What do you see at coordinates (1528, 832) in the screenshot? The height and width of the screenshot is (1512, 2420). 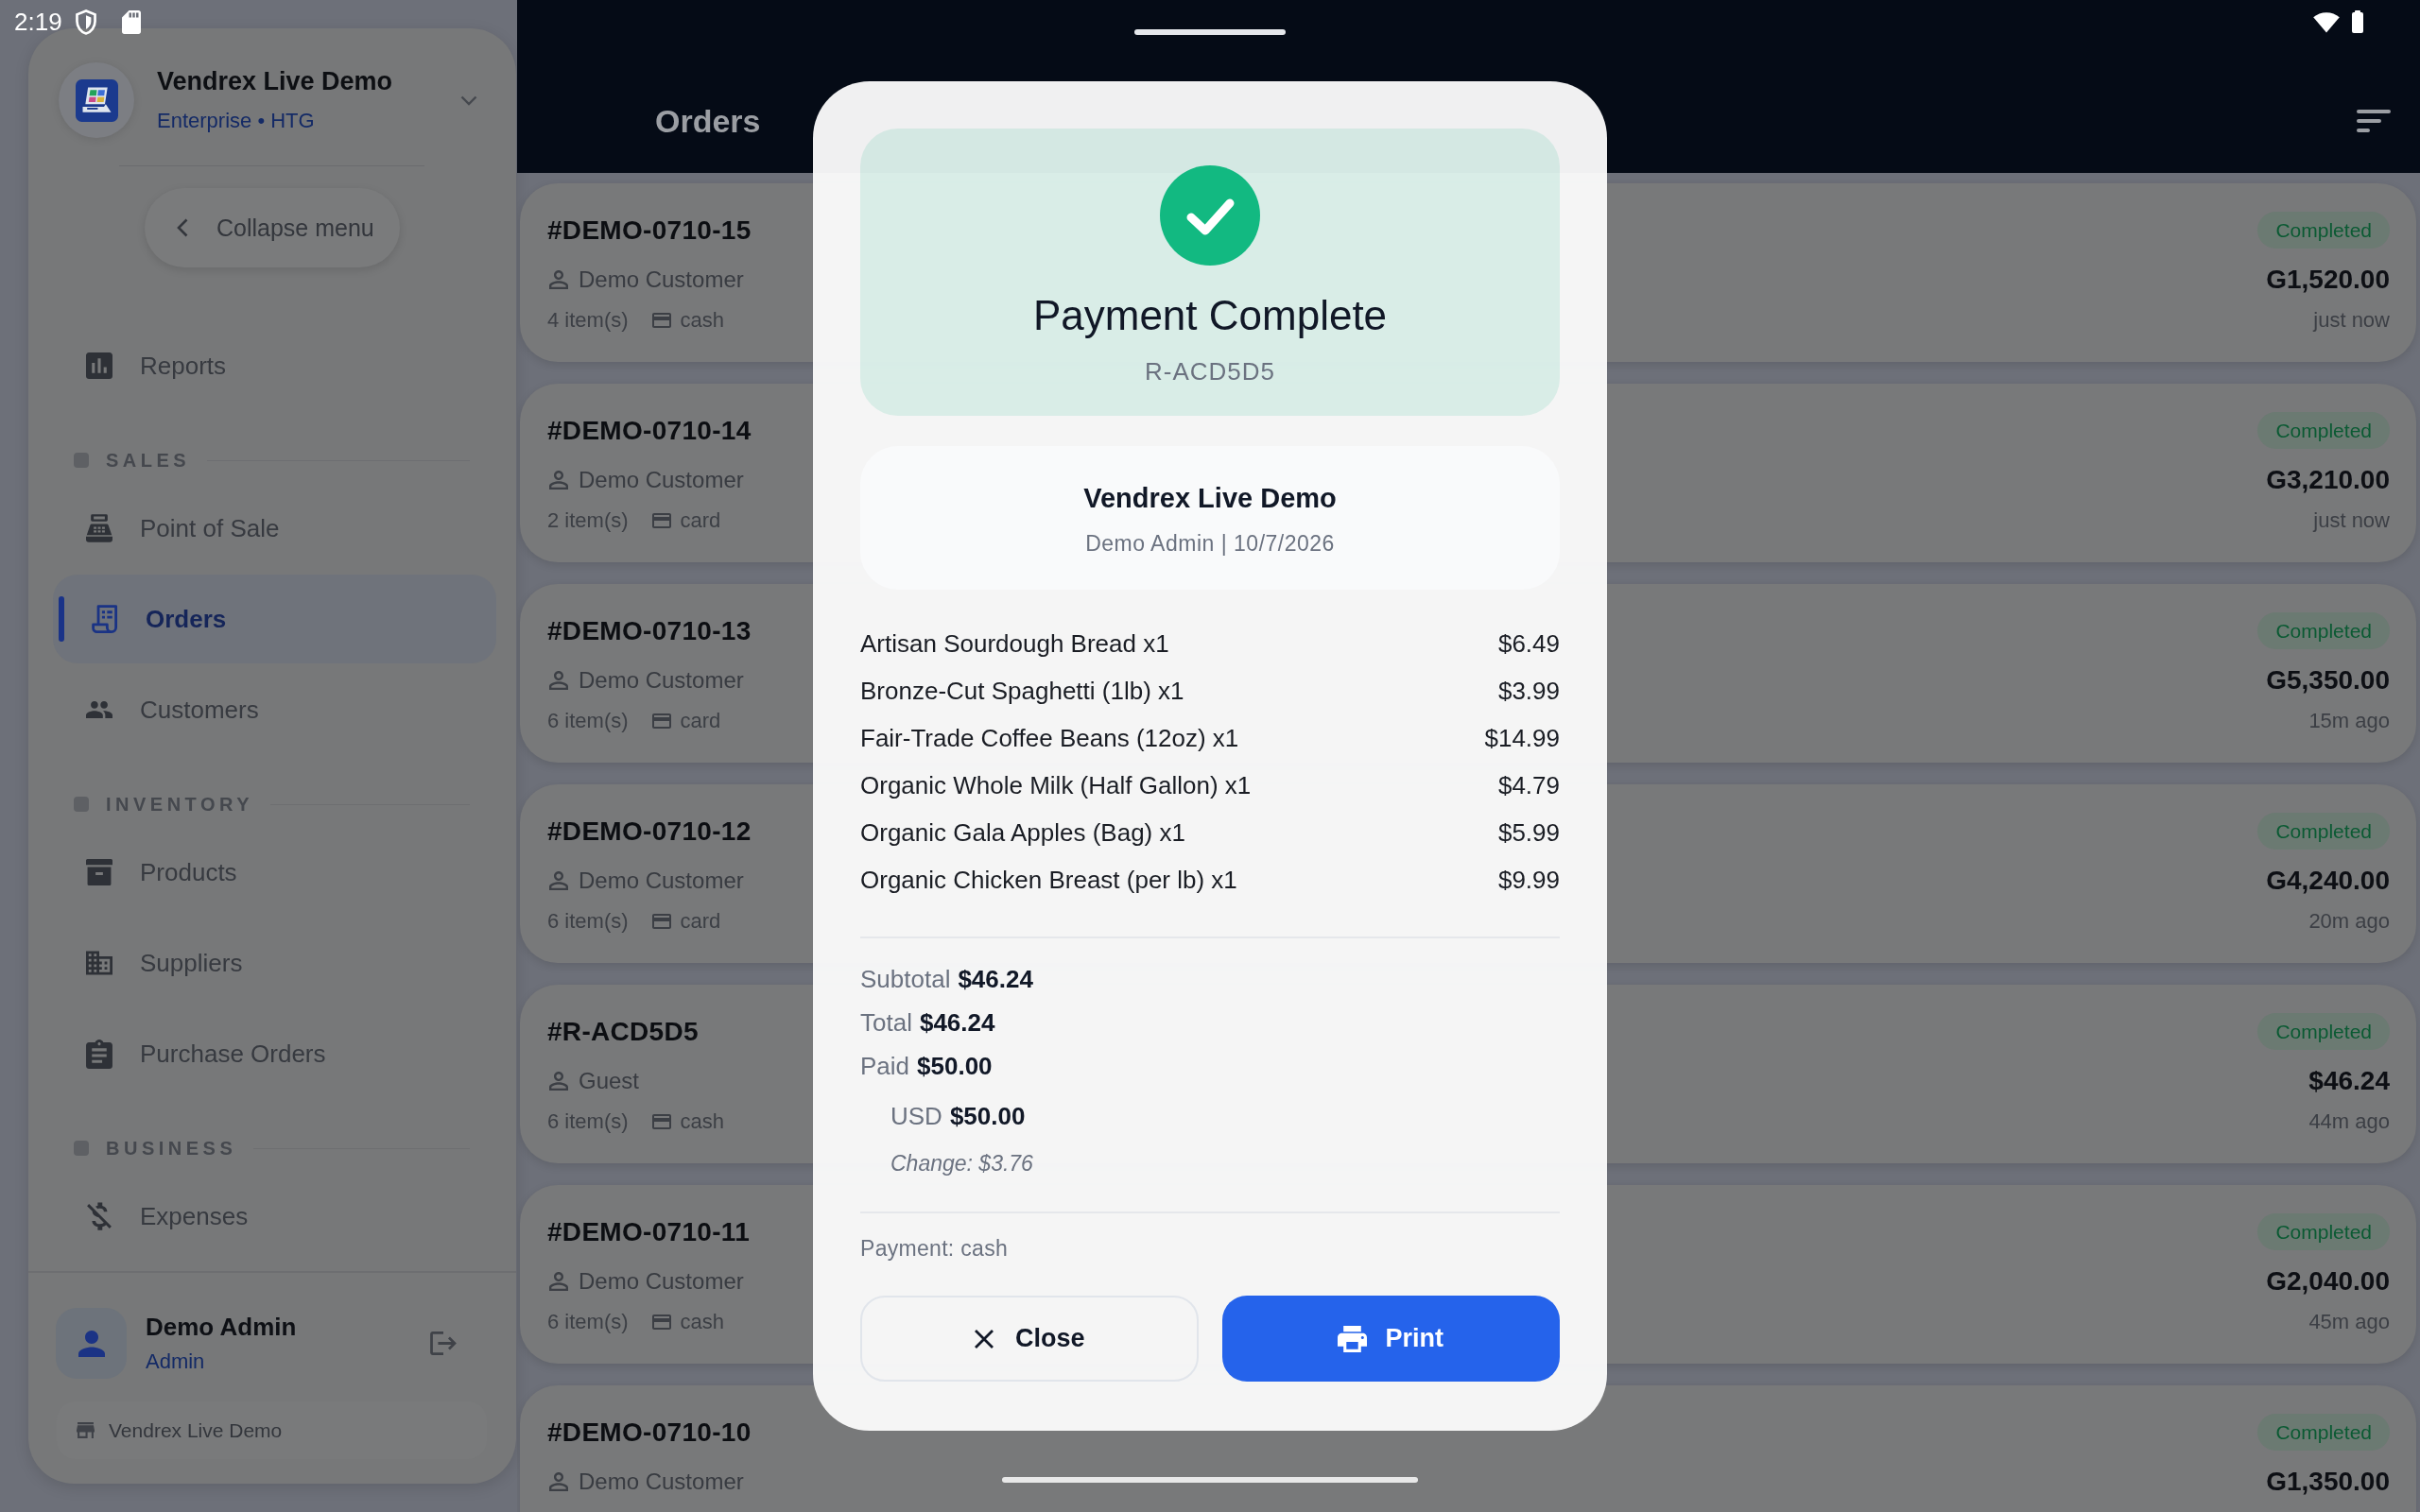 I see `line-item-price: $5.99` at bounding box center [1528, 832].